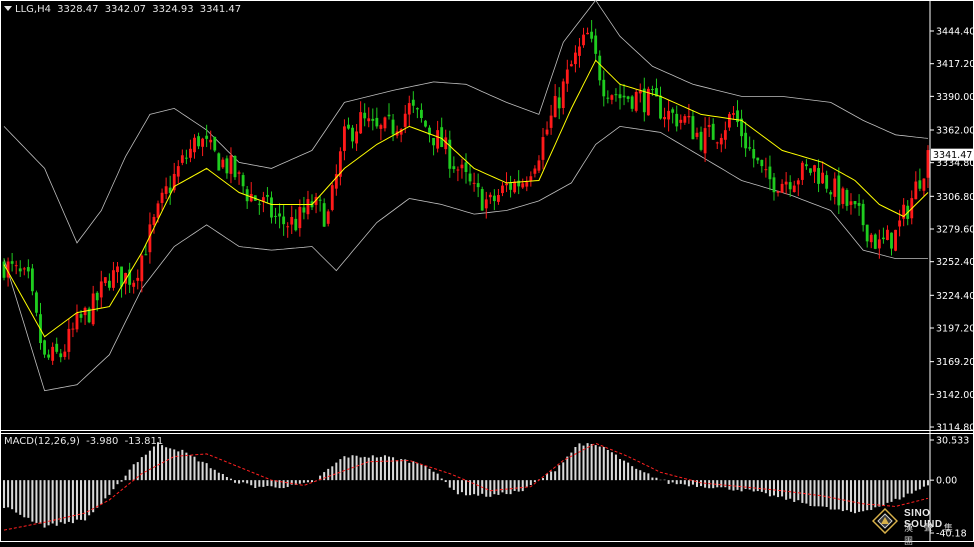  What do you see at coordinates (955, 329) in the screenshot?
I see `price-tick-label: 3197.20` at bounding box center [955, 329].